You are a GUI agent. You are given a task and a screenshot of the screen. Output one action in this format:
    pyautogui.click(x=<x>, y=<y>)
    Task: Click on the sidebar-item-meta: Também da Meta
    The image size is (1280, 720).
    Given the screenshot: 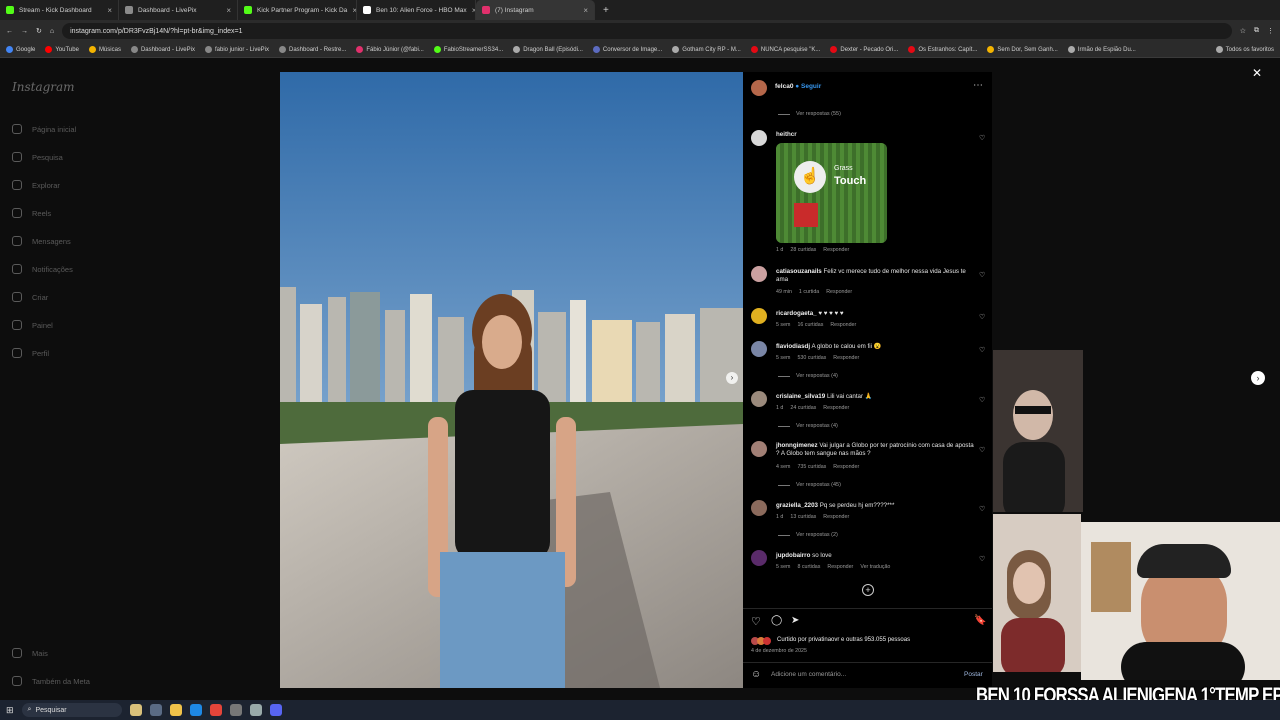 What is the action you would take?
    pyautogui.click(x=51, y=681)
    